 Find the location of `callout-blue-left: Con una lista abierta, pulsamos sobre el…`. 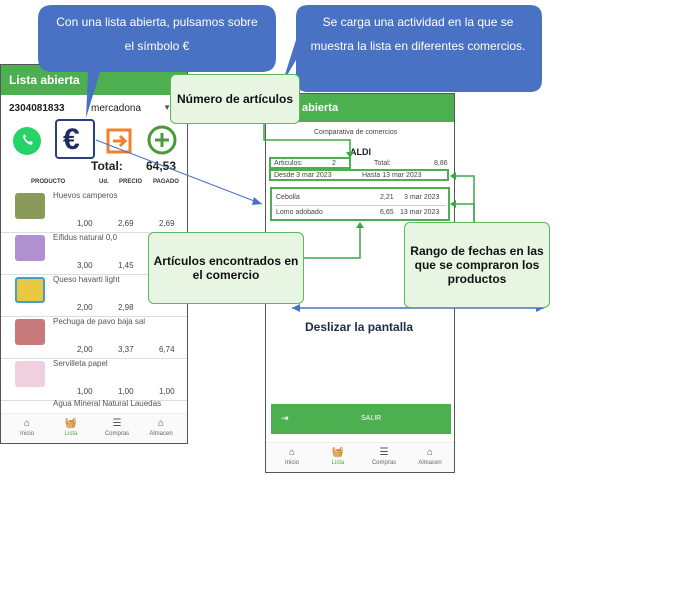

callout-blue-left: Con una lista abierta, pulsamos sobre el… is located at coordinates (157, 34).